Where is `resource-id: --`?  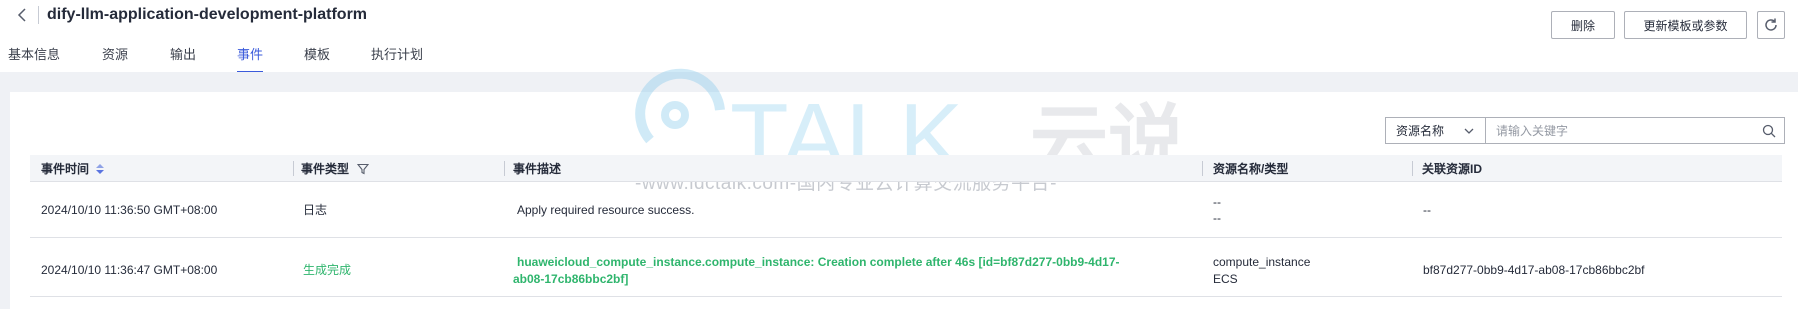
resource-id: -- is located at coordinates (1427, 210).